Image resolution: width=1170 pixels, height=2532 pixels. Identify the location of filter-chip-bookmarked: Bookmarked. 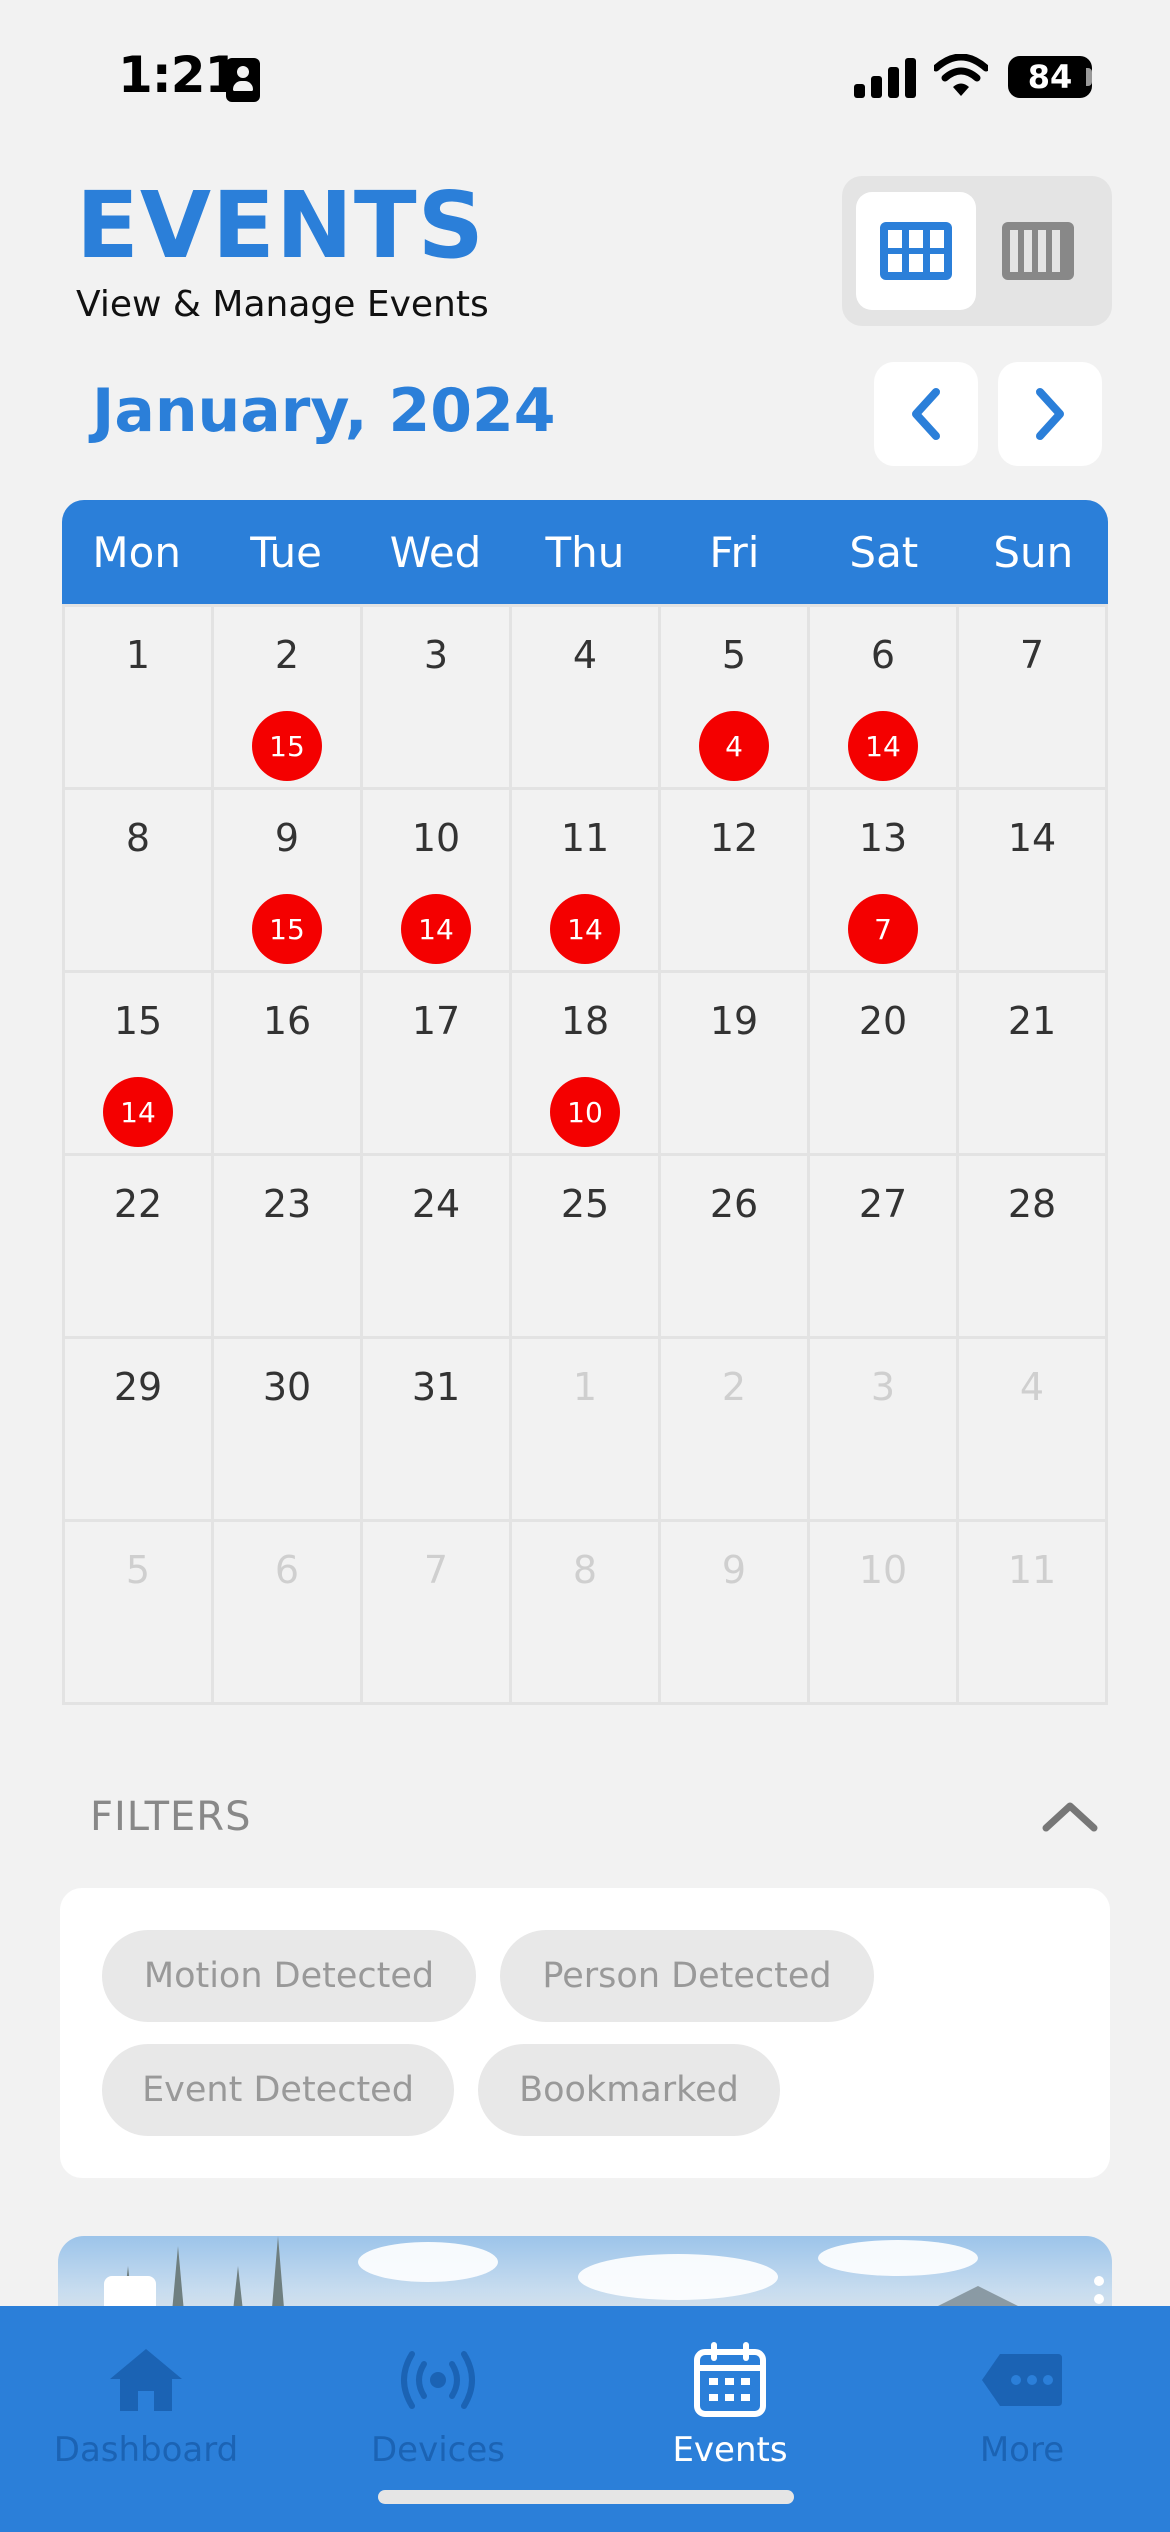
(629, 2090).